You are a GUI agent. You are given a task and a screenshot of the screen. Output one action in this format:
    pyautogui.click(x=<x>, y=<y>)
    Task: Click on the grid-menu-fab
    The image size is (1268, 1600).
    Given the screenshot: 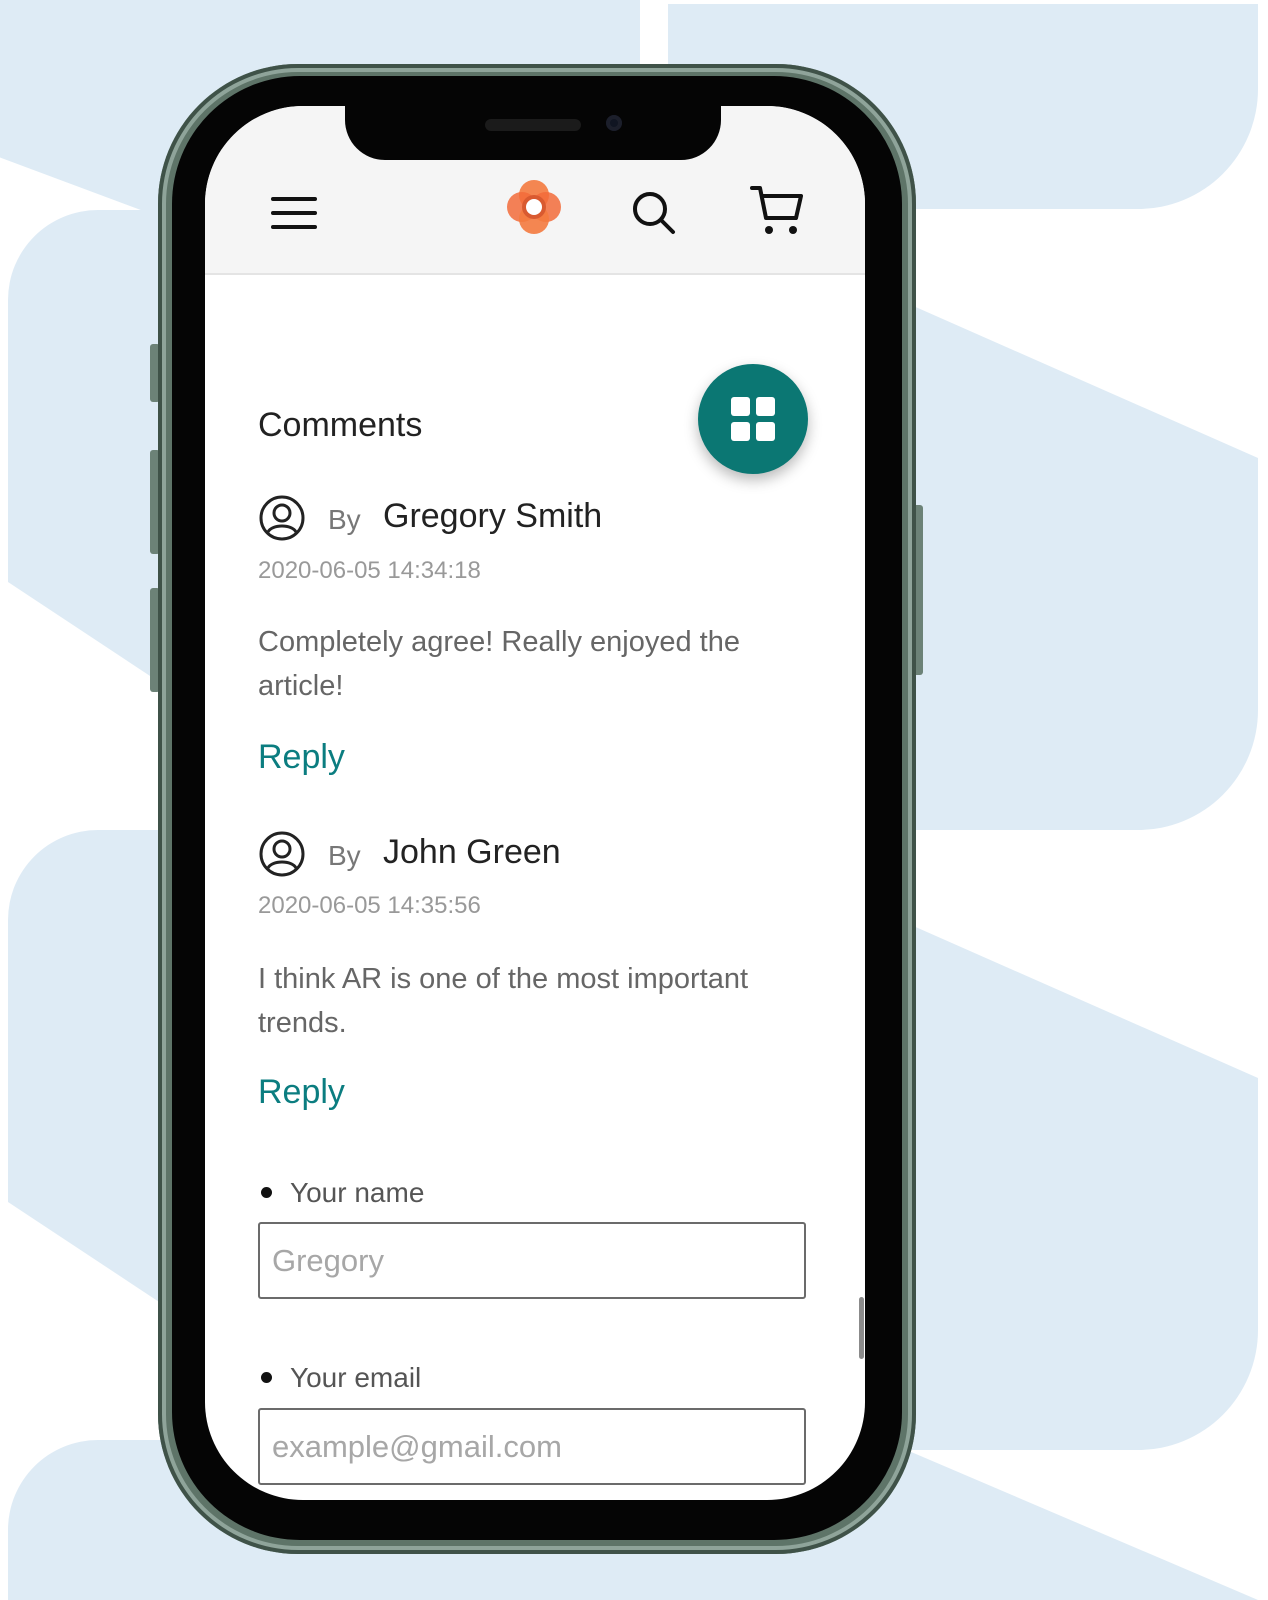 What is the action you would take?
    pyautogui.click(x=753, y=419)
    